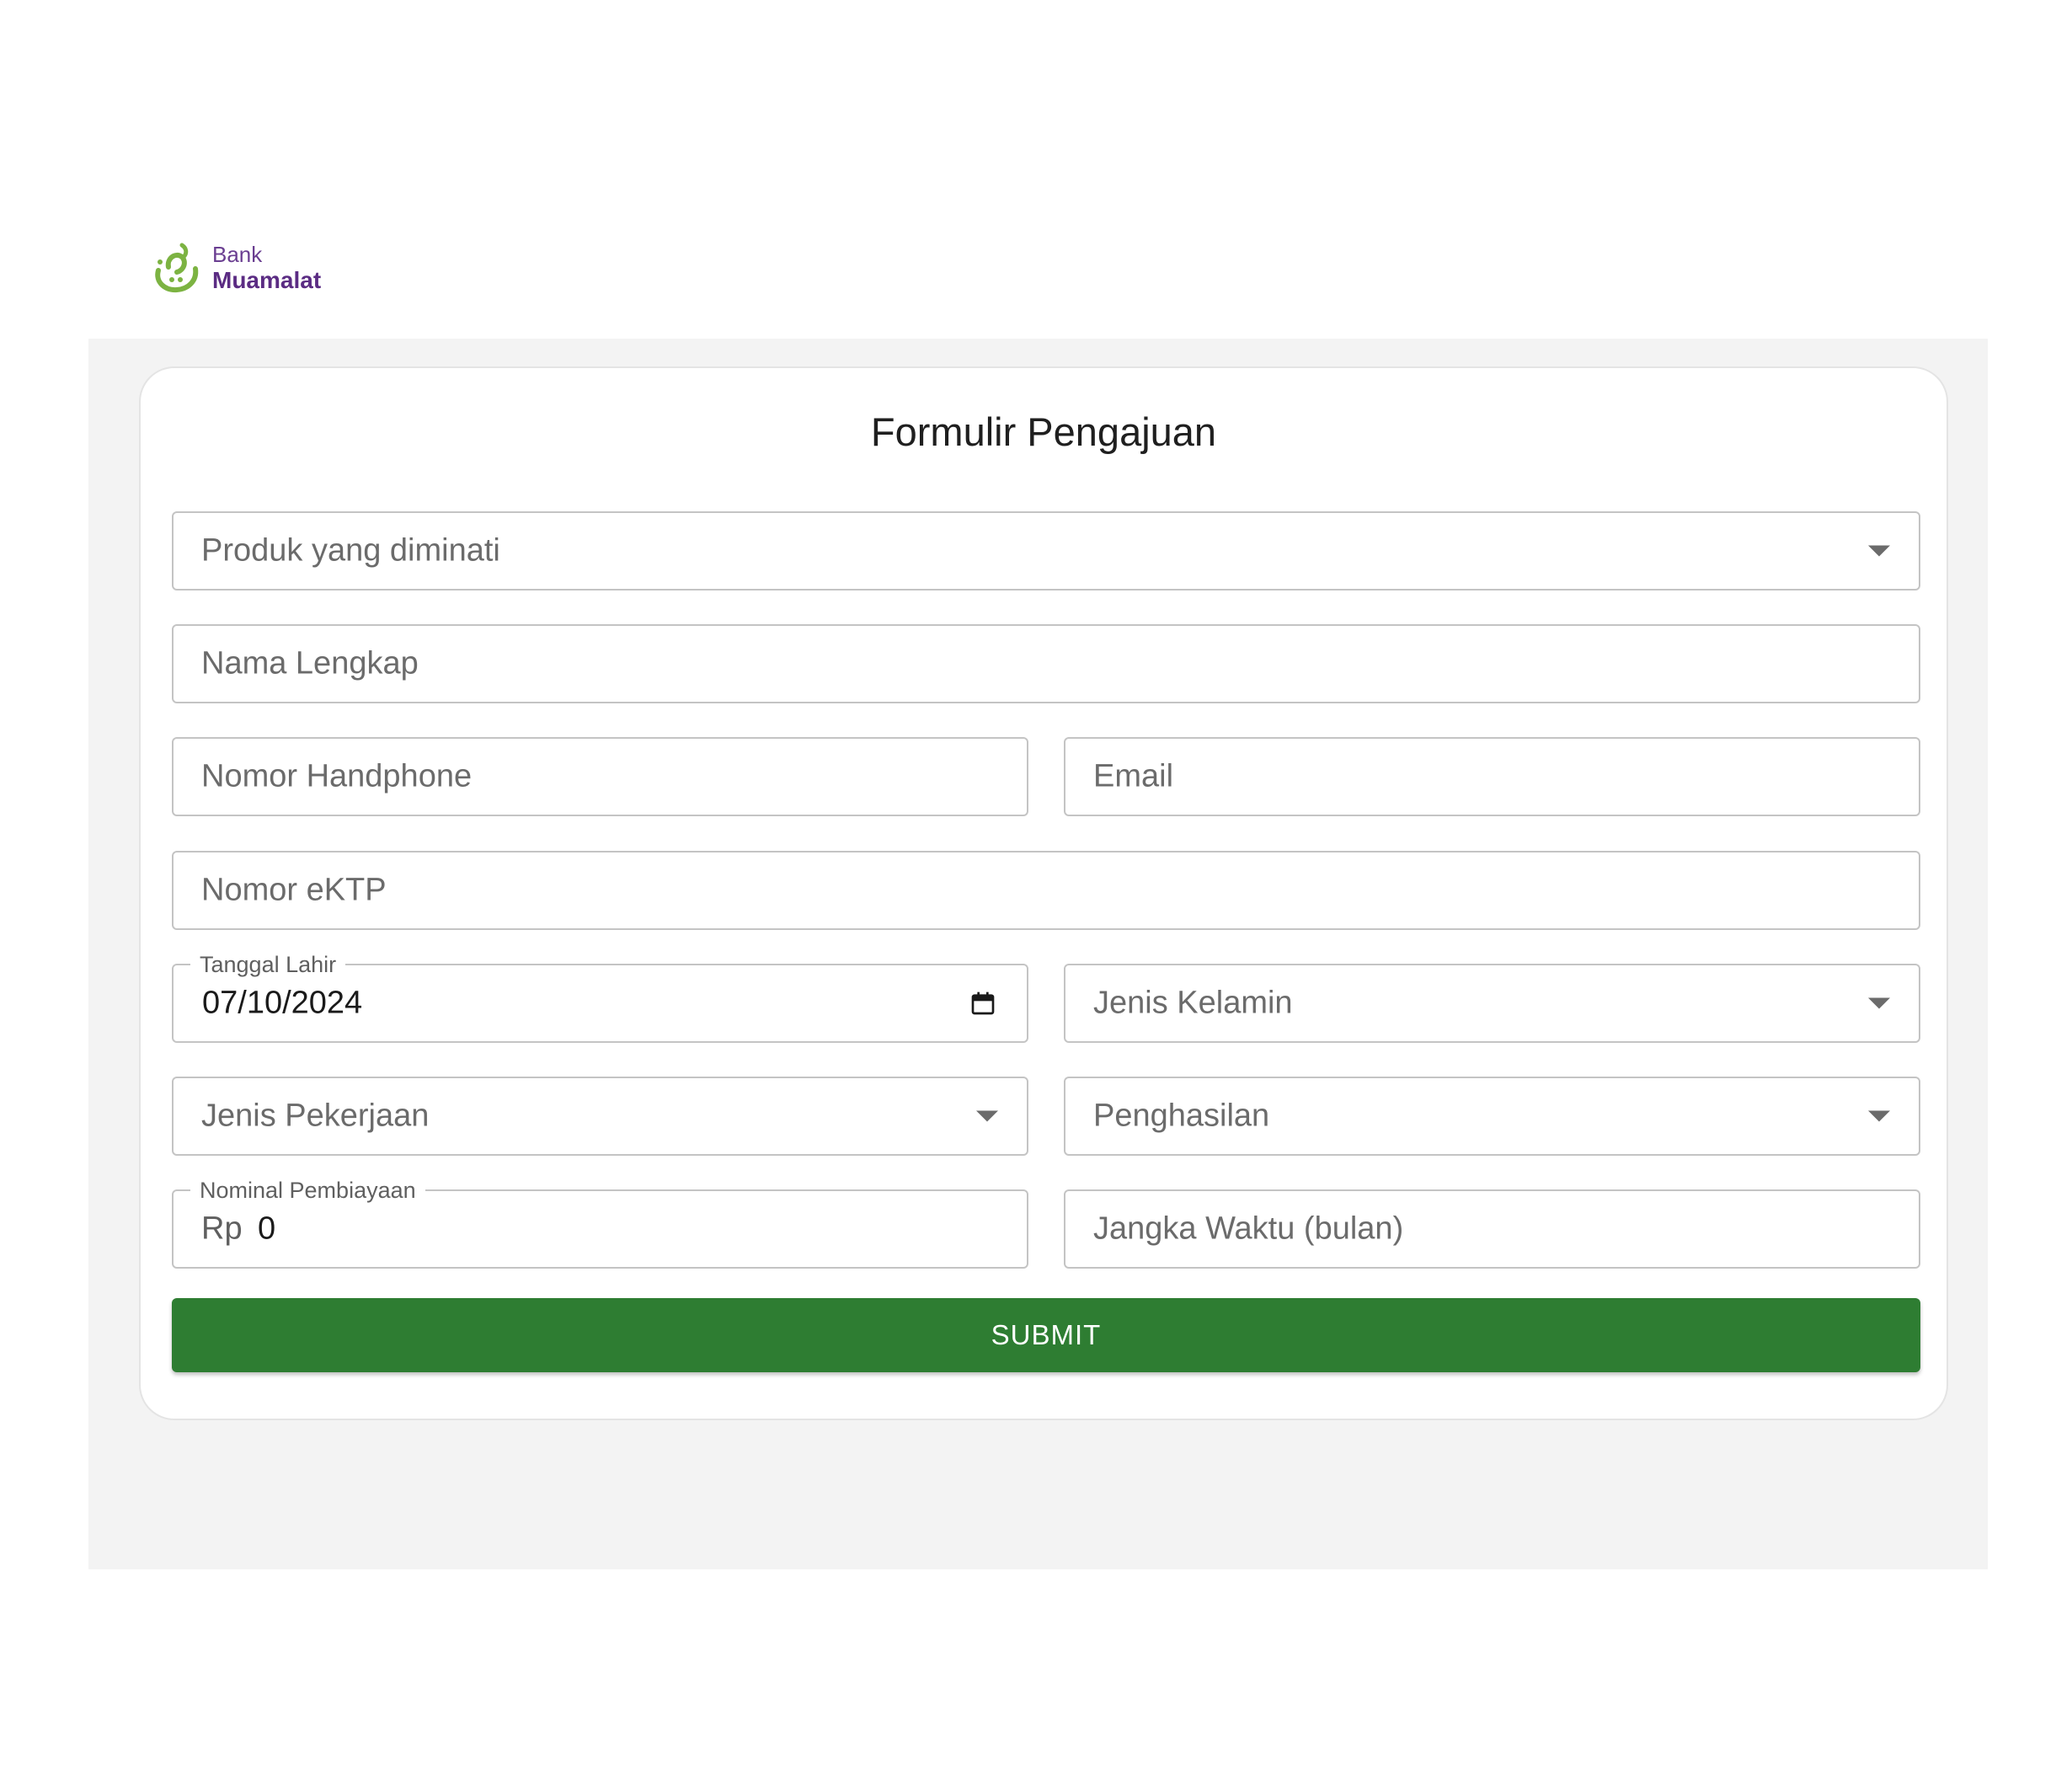 The image size is (2072, 1769). I want to click on email-input: Email, so click(1492, 776).